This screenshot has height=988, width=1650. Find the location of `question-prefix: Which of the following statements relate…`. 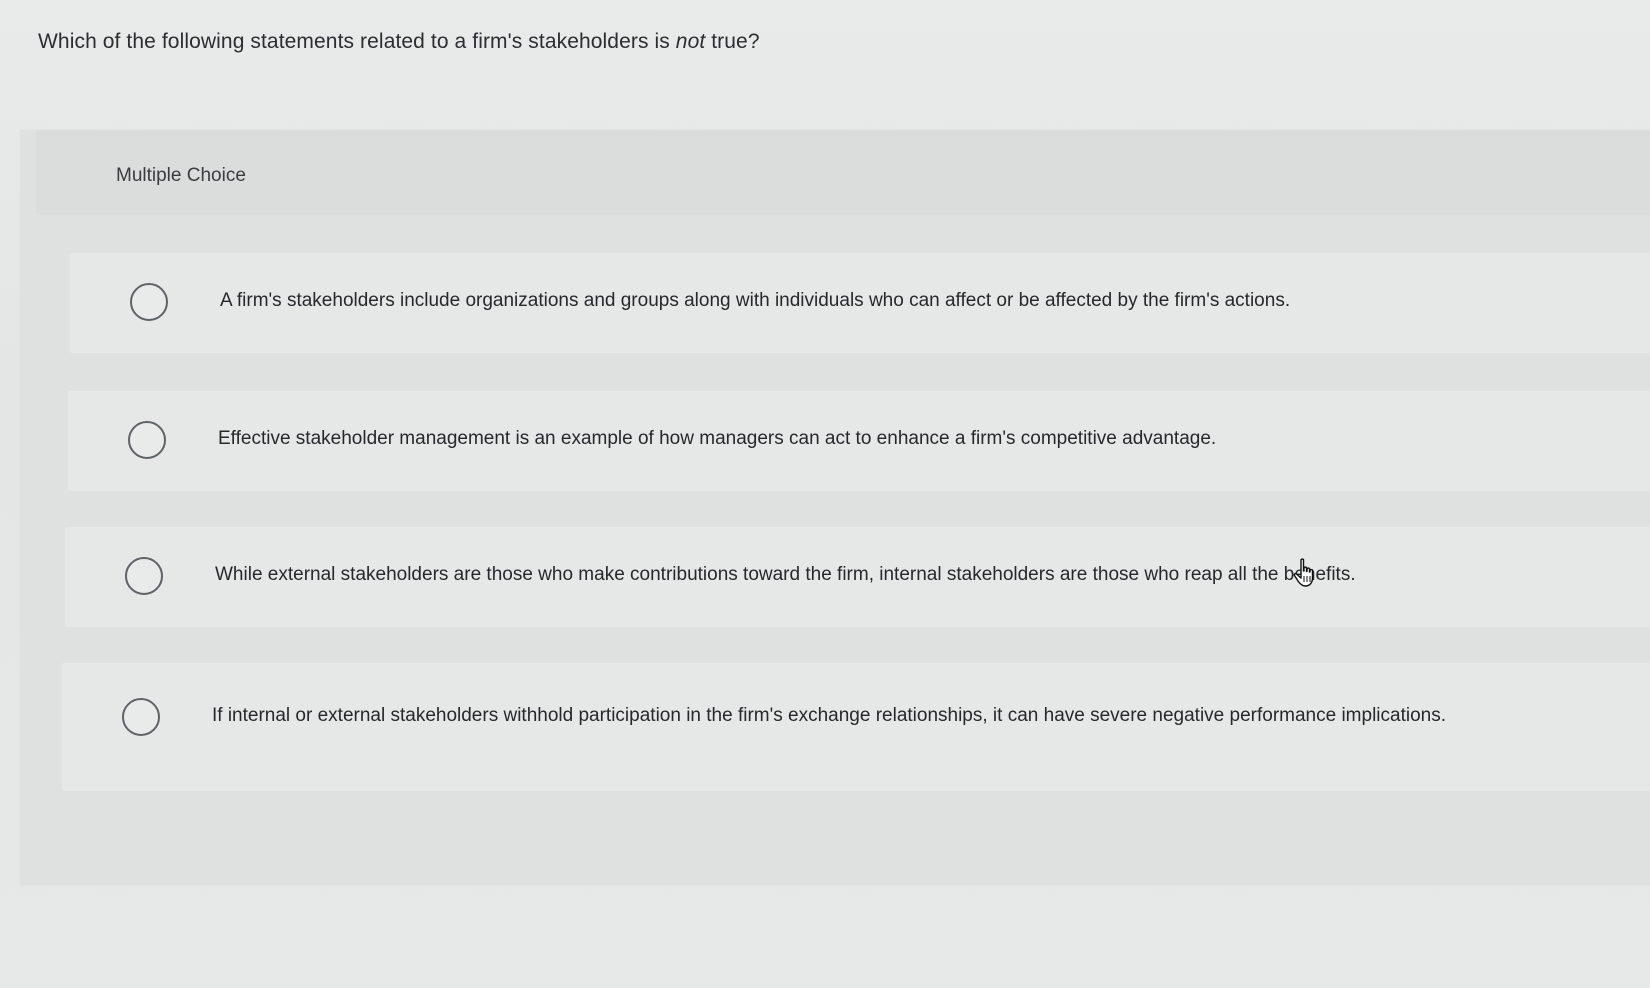

question-prefix: Which of the following statements relate… is located at coordinates (357, 41).